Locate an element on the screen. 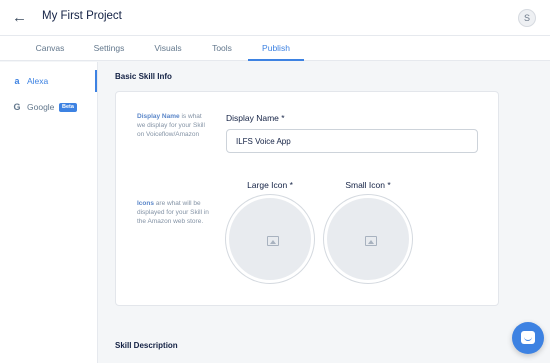 Image resolution: width=550 pixels, height=363 pixels. sidebar-item-google: G Google Beta is located at coordinates (48, 107).